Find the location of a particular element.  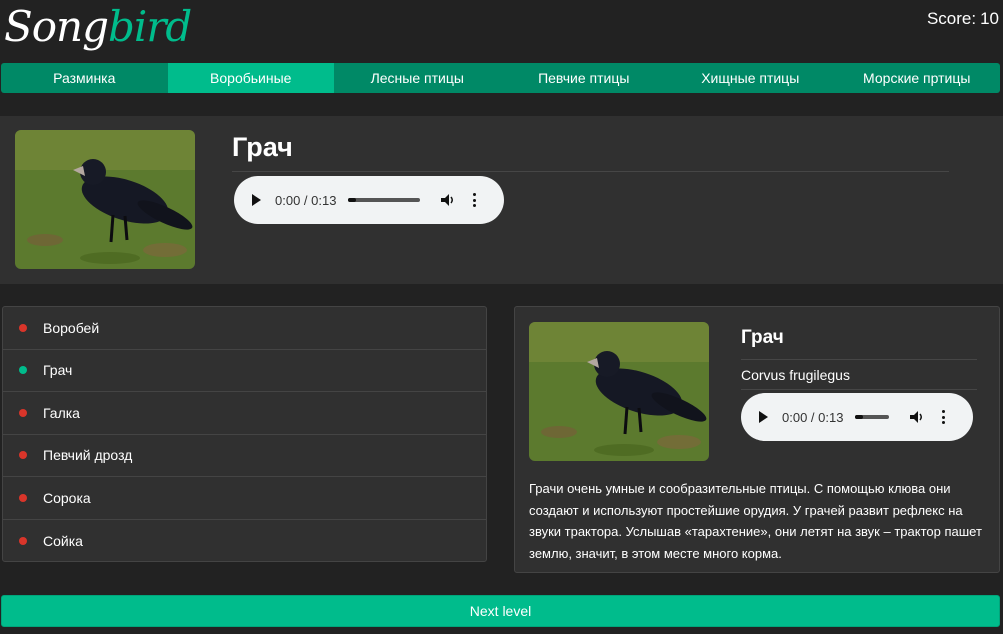

details-bird-photo is located at coordinates (619, 391).